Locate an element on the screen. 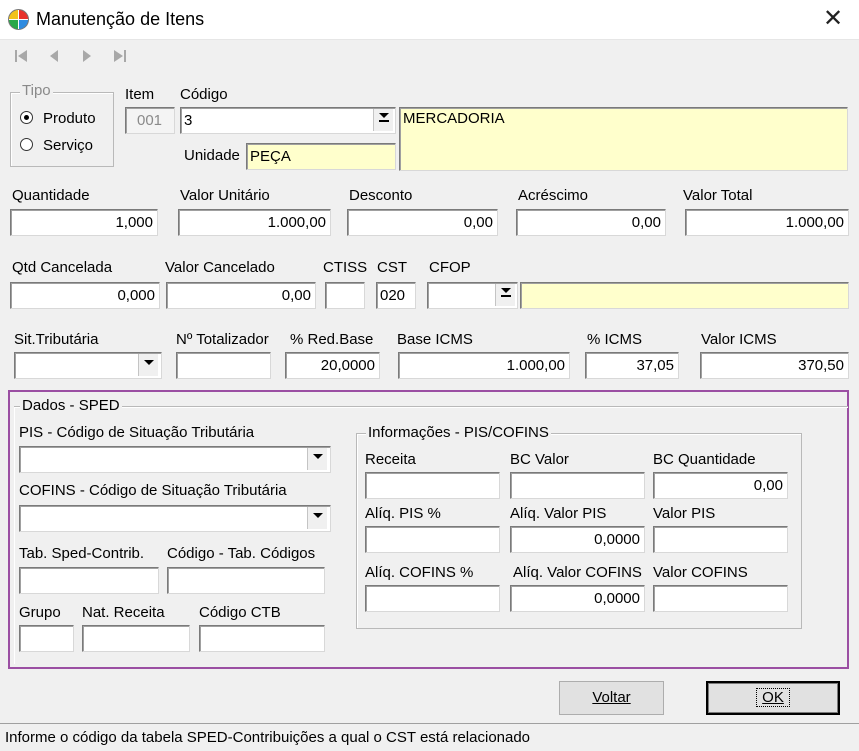  codigo-label: Código is located at coordinates (204, 94).